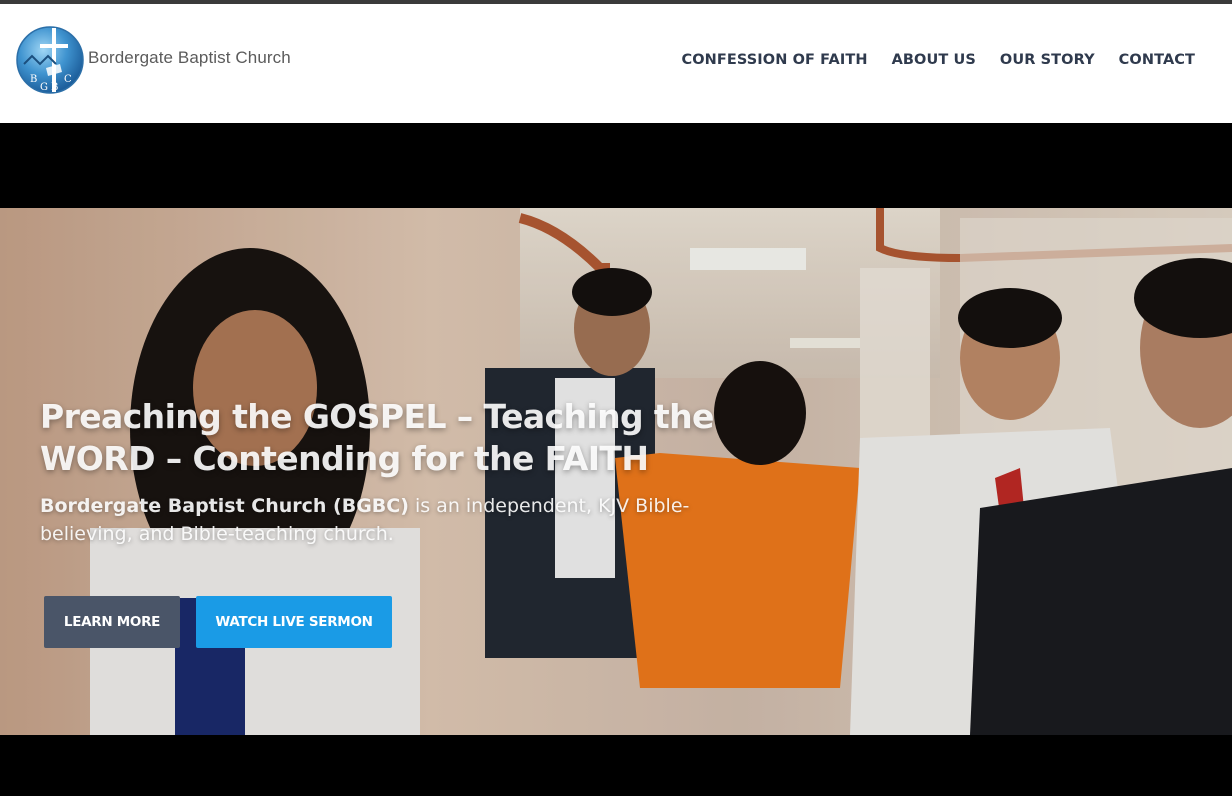  Describe the element at coordinates (774, 60) in the screenshot. I see `nav-confession-of-faith: CONFESSION OF FAITH` at that location.